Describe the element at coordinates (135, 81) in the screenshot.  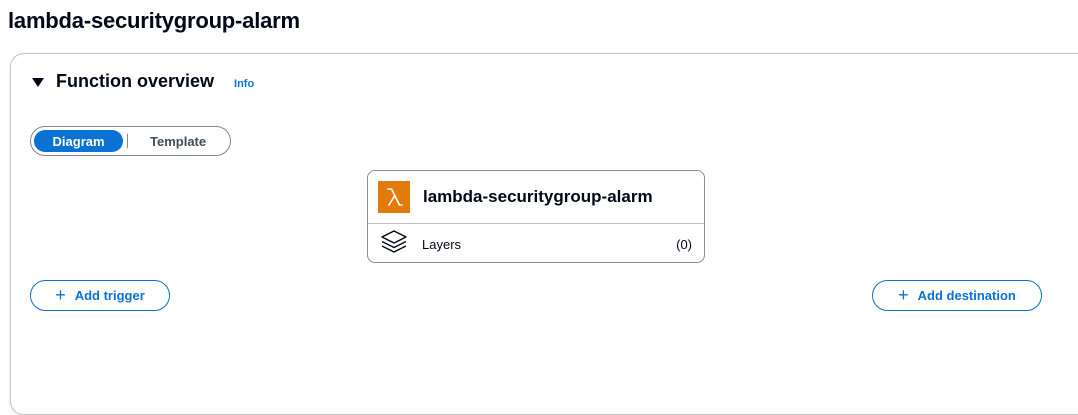
I see `section-title: Function overview` at that location.